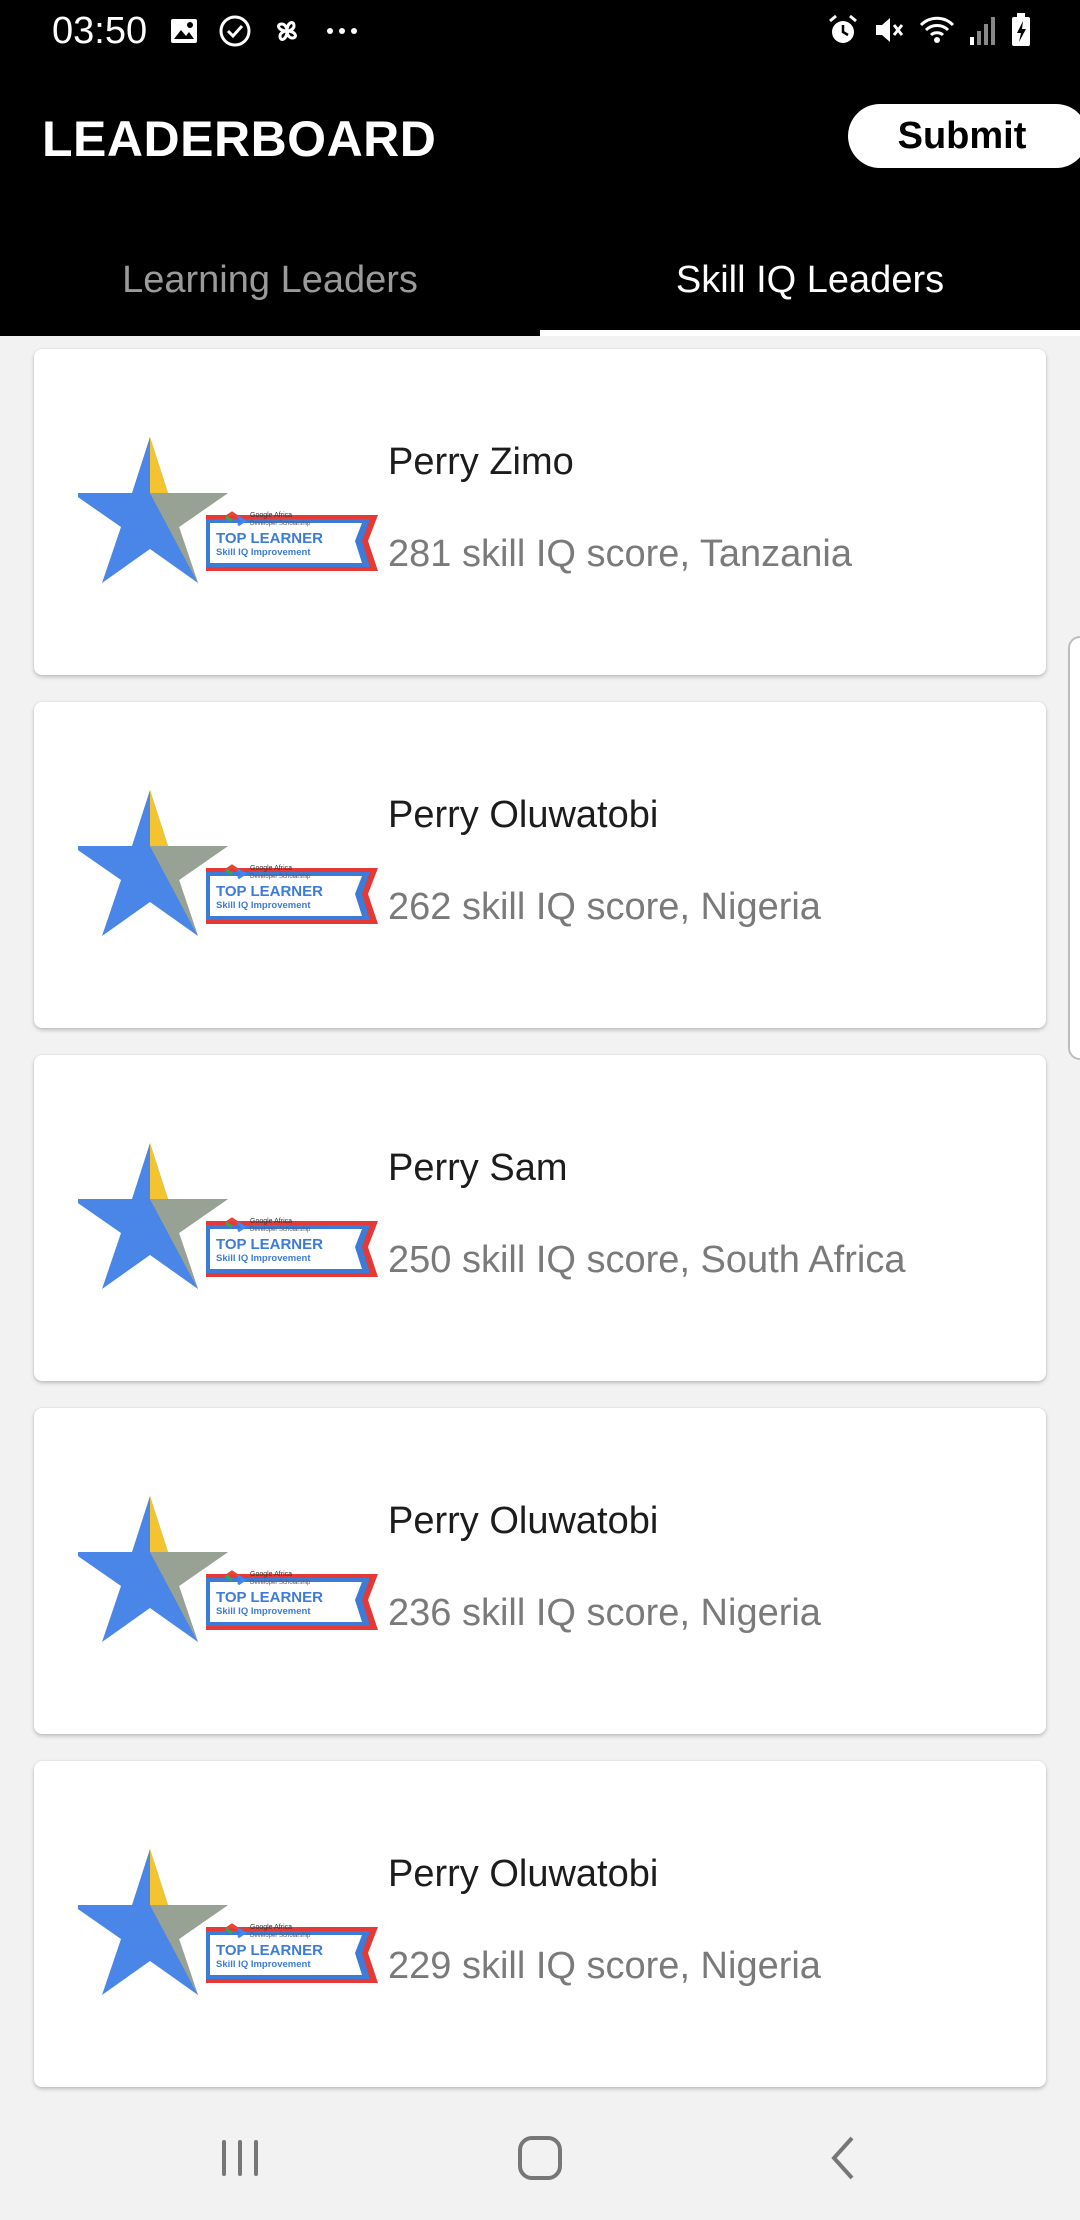  I want to click on leader-detail: 262 skill IQ score, Nigeria, so click(604, 907).